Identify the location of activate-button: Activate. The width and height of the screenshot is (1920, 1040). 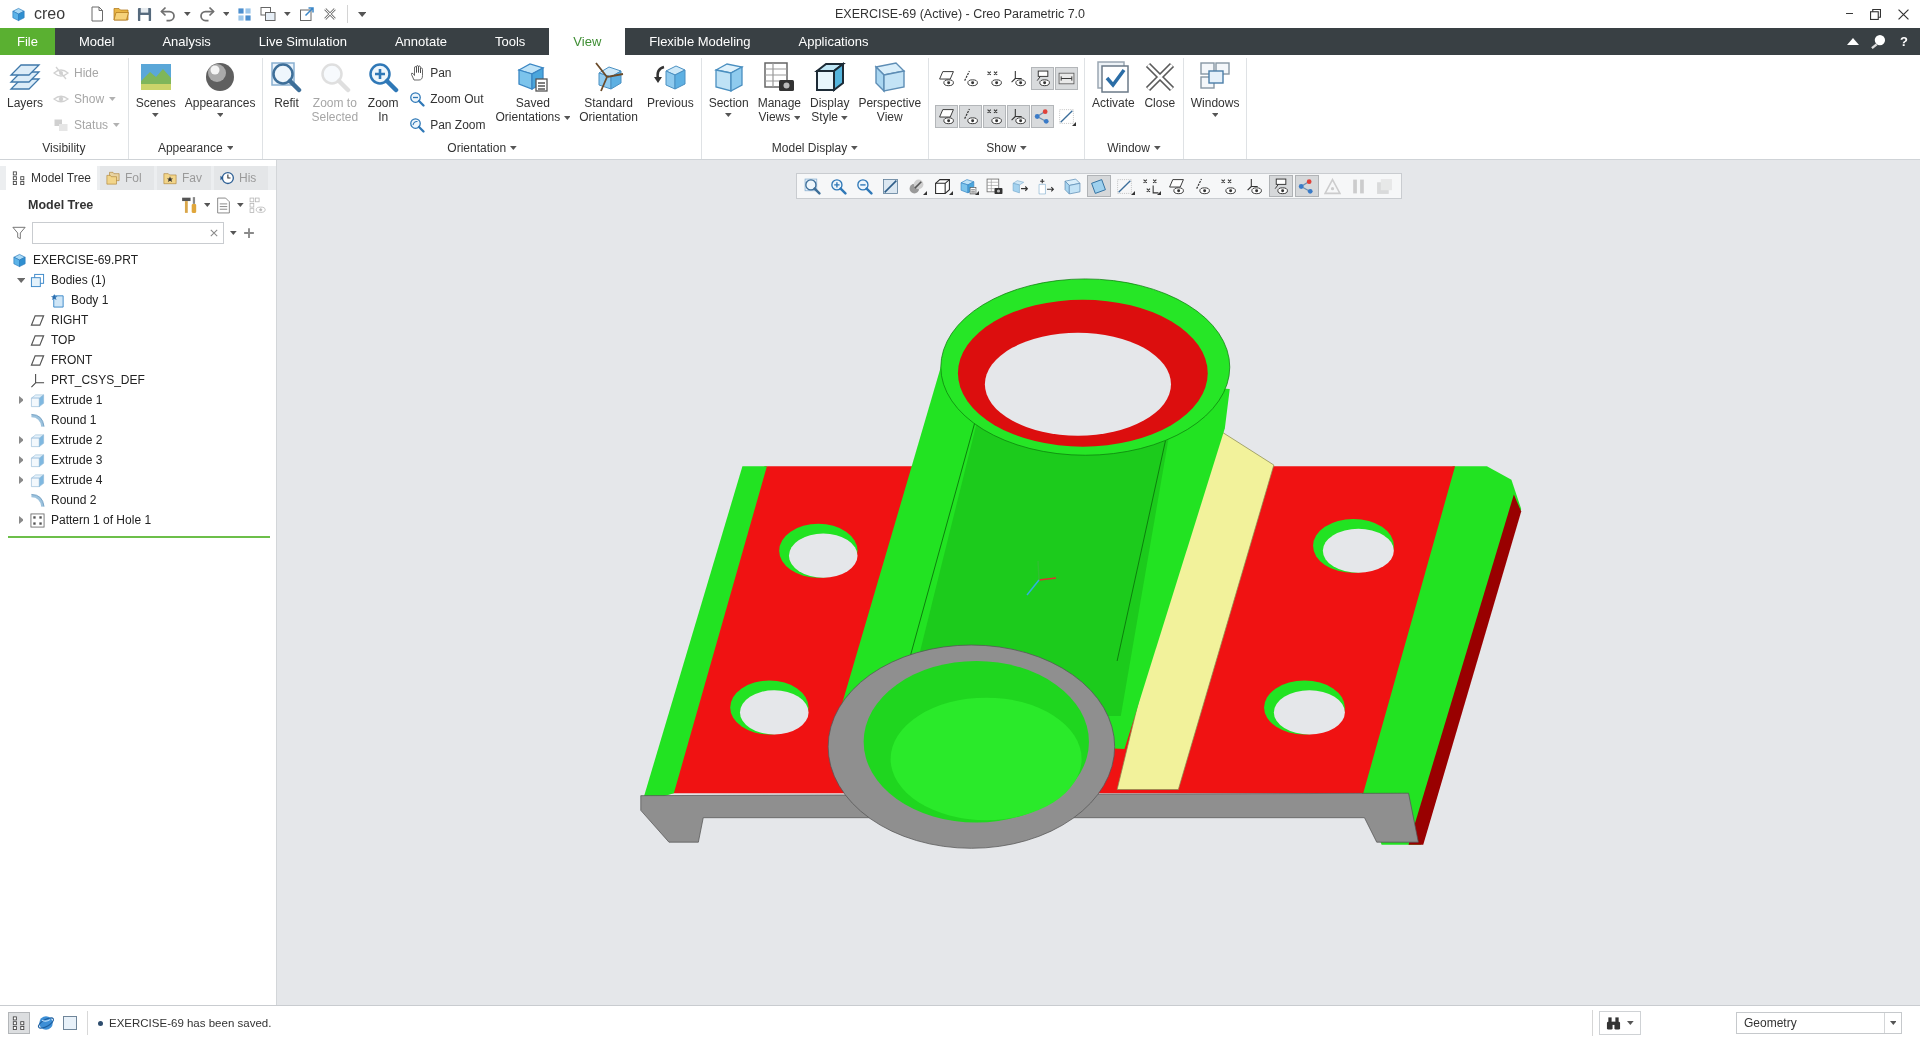
(1113, 85).